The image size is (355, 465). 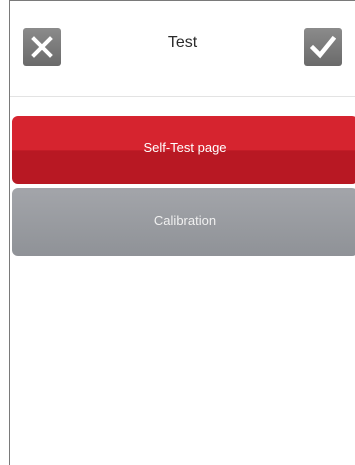 I want to click on calibration-button: Calibration, so click(x=183, y=222).